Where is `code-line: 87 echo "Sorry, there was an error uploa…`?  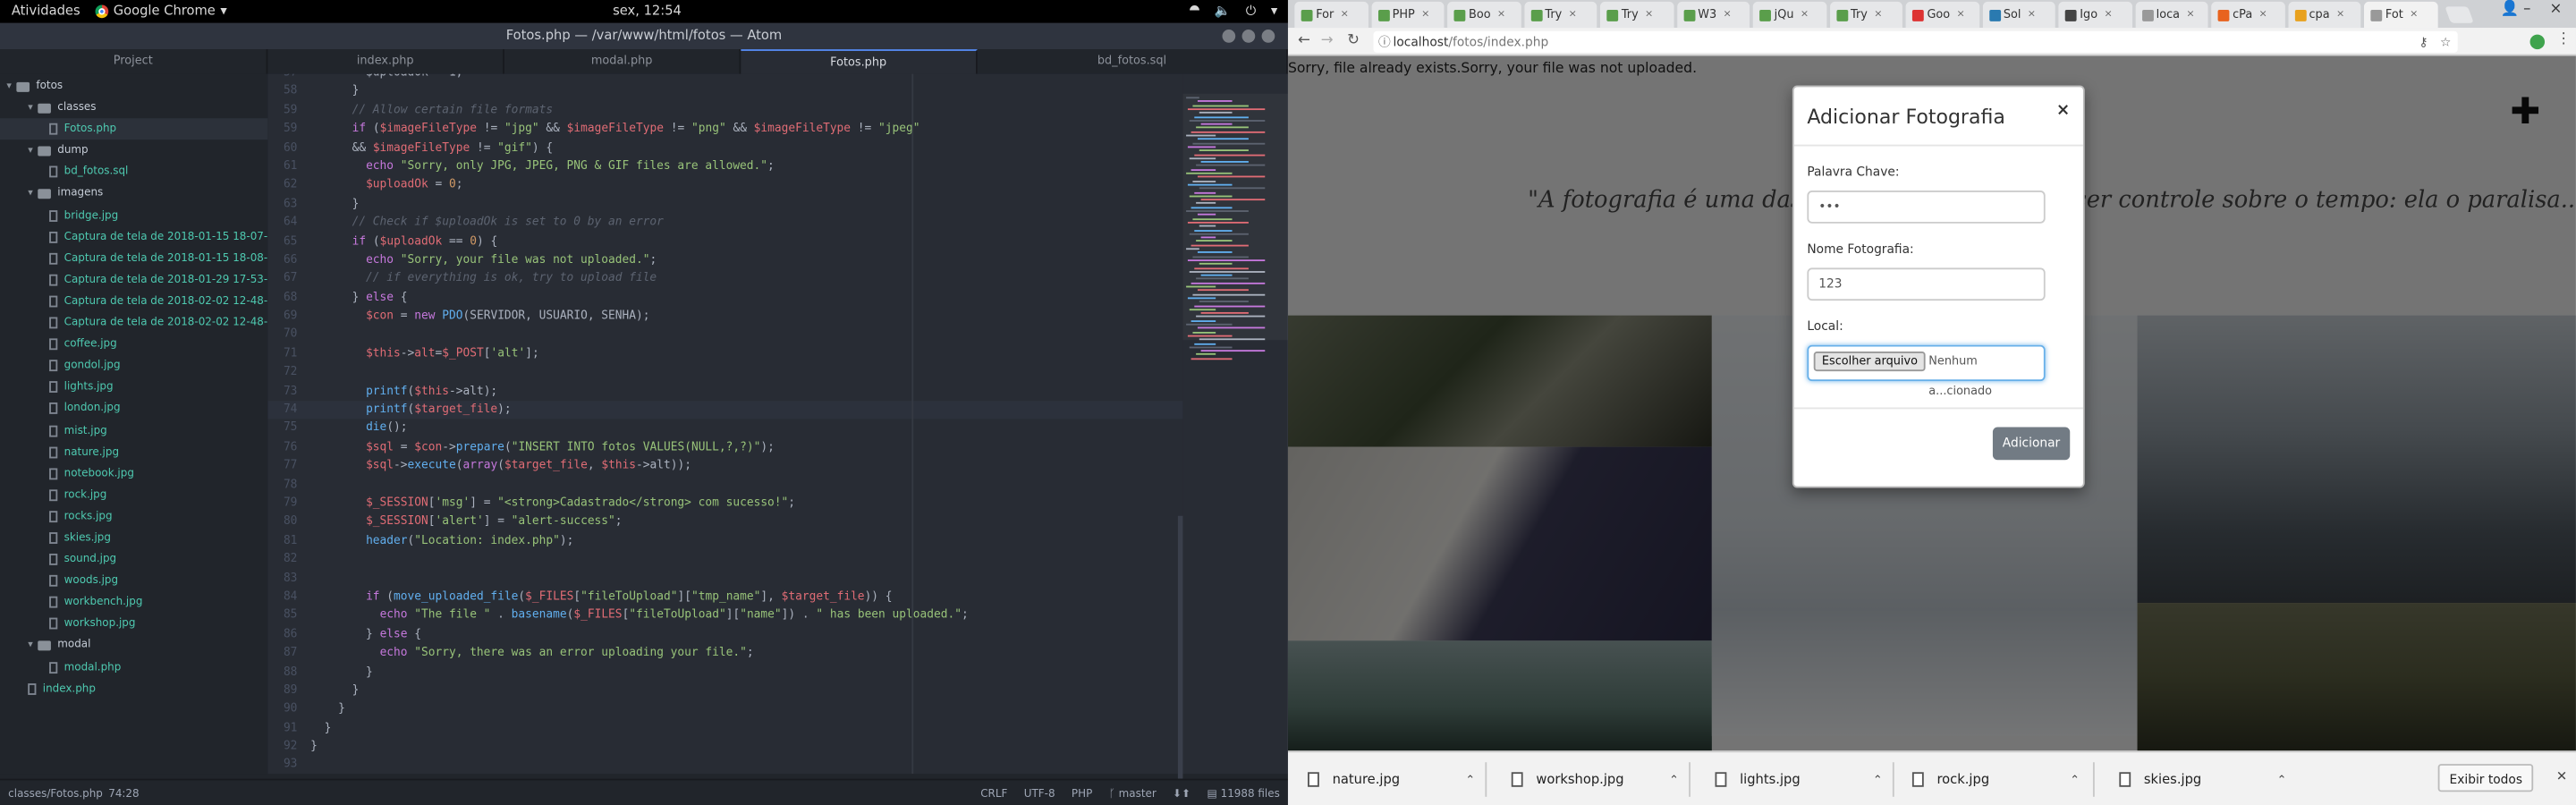 code-line: 87 echo "Sorry, there was an error uploa… is located at coordinates (724, 653).